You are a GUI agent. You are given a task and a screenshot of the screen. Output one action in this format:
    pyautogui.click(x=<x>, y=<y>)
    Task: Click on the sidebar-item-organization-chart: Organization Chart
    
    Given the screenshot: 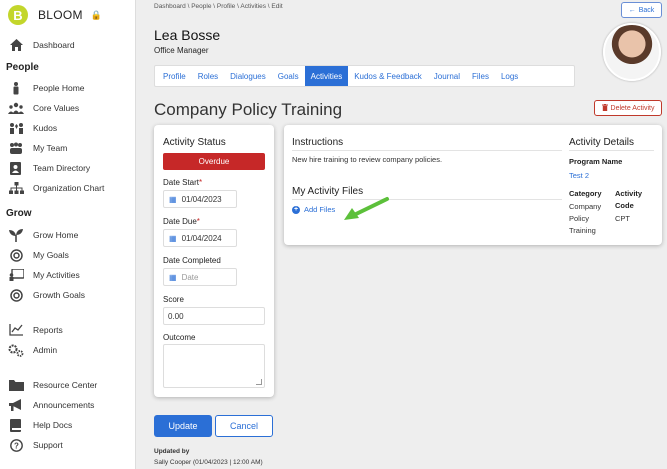 What is the action you would take?
    pyautogui.click(x=56, y=188)
    